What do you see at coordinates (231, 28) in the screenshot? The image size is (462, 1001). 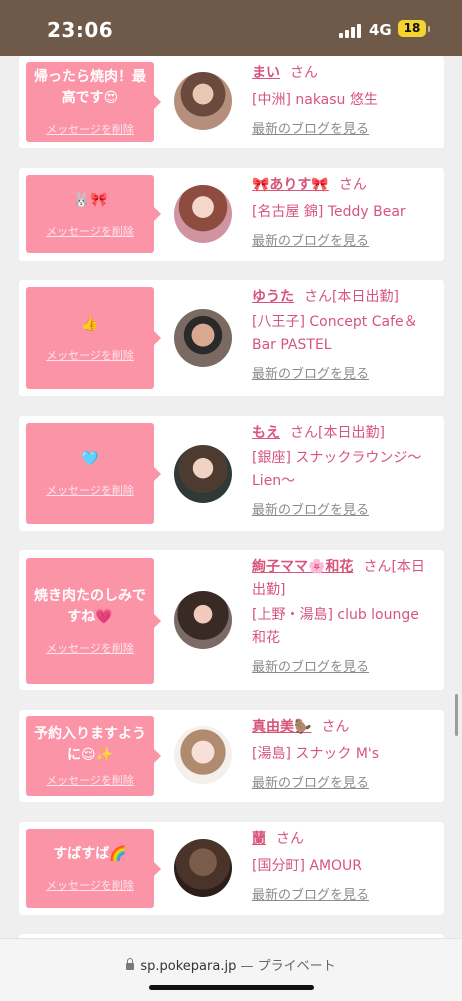 I see `status-bar: 23:06 4G 18` at bounding box center [231, 28].